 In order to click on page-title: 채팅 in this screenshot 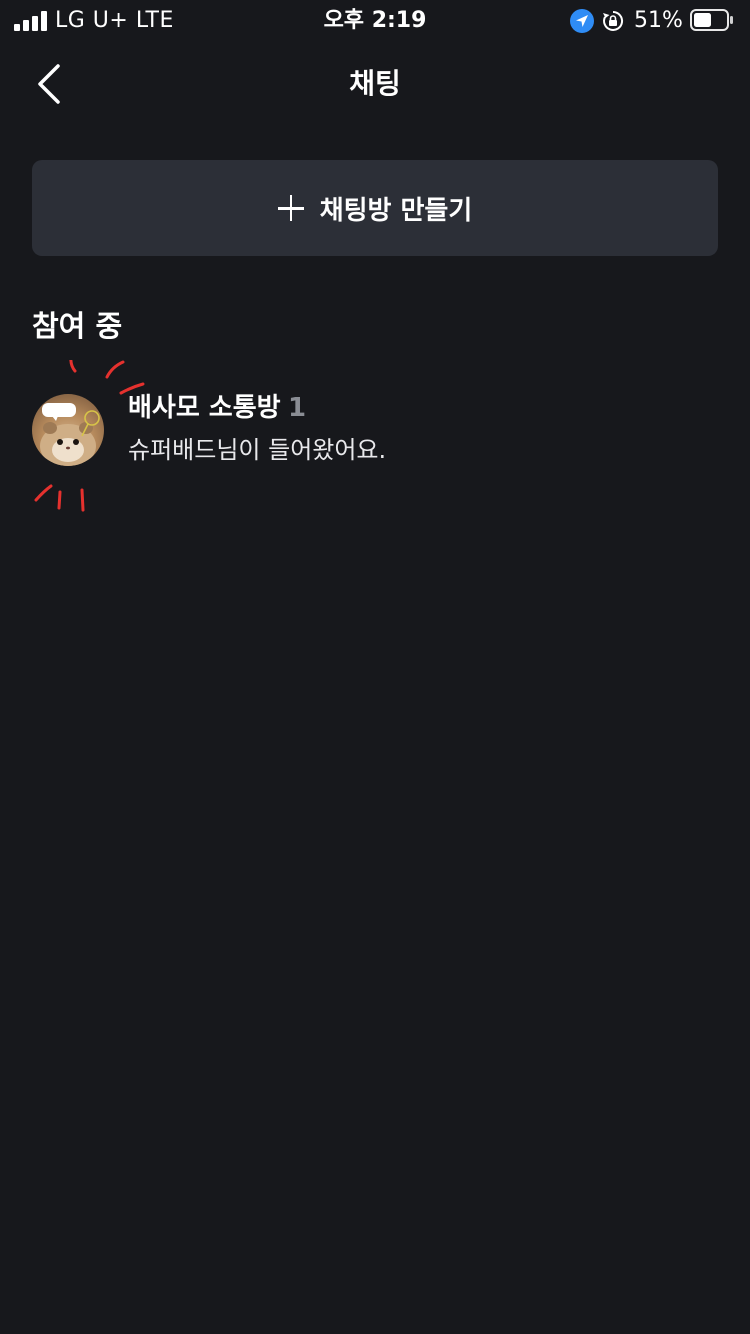, I will do `click(375, 83)`.